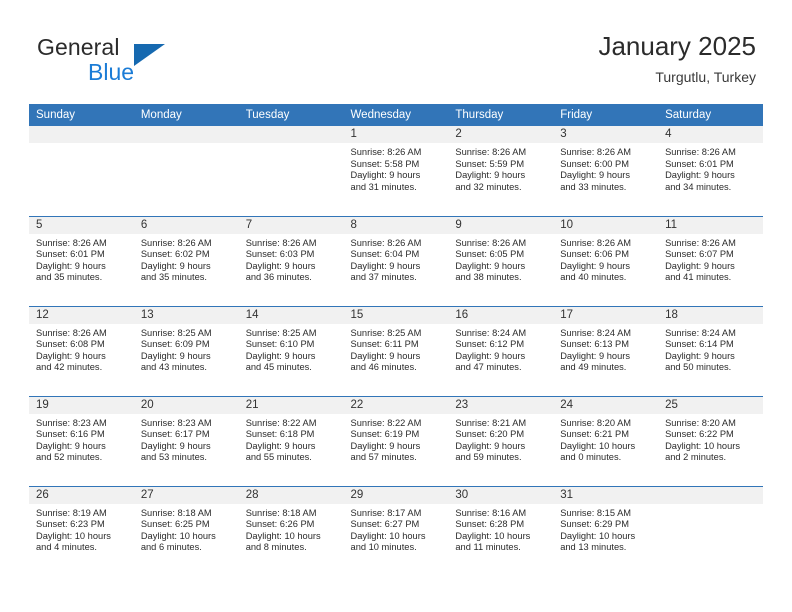  Describe the element at coordinates (490, 524) in the screenshot. I see `sunset-text: Sunset: 6:28 PM` at that location.